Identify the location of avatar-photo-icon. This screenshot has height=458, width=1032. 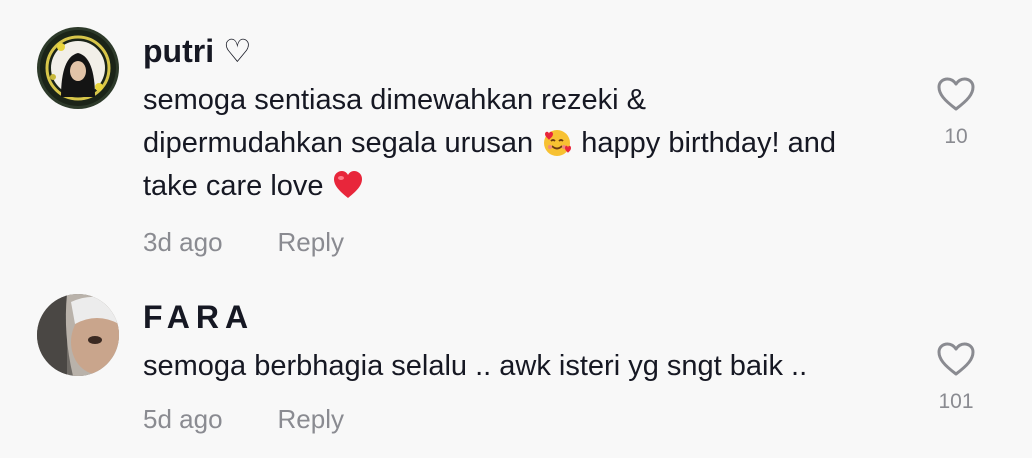
(78, 335).